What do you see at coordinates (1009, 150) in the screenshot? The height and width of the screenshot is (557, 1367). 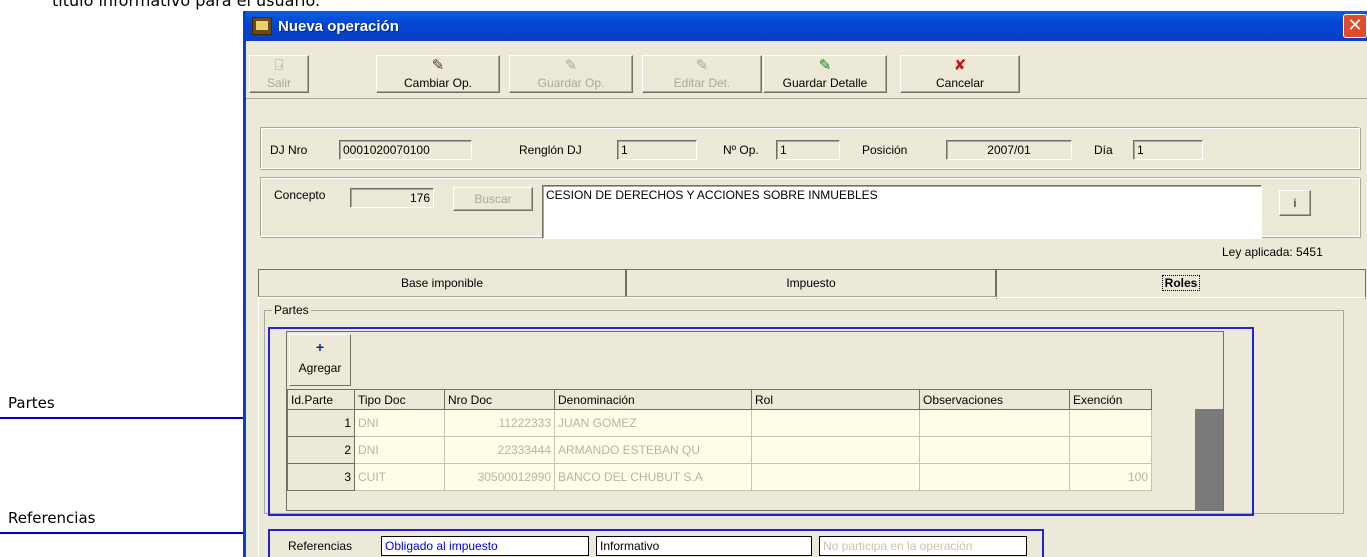 I see `posicion-field: 2007/01` at bounding box center [1009, 150].